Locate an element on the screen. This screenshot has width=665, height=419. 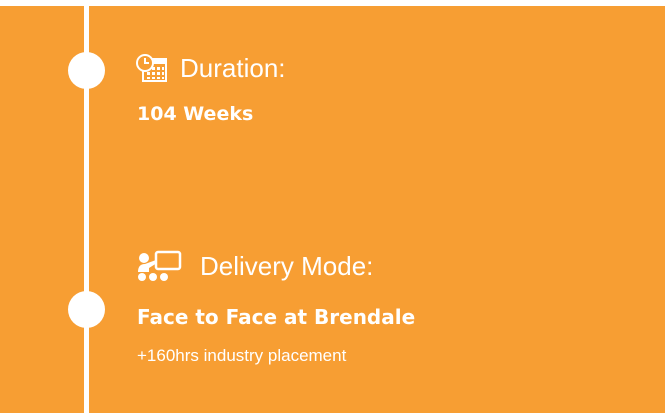
timeline-dot-delivery is located at coordinates (86, 309).